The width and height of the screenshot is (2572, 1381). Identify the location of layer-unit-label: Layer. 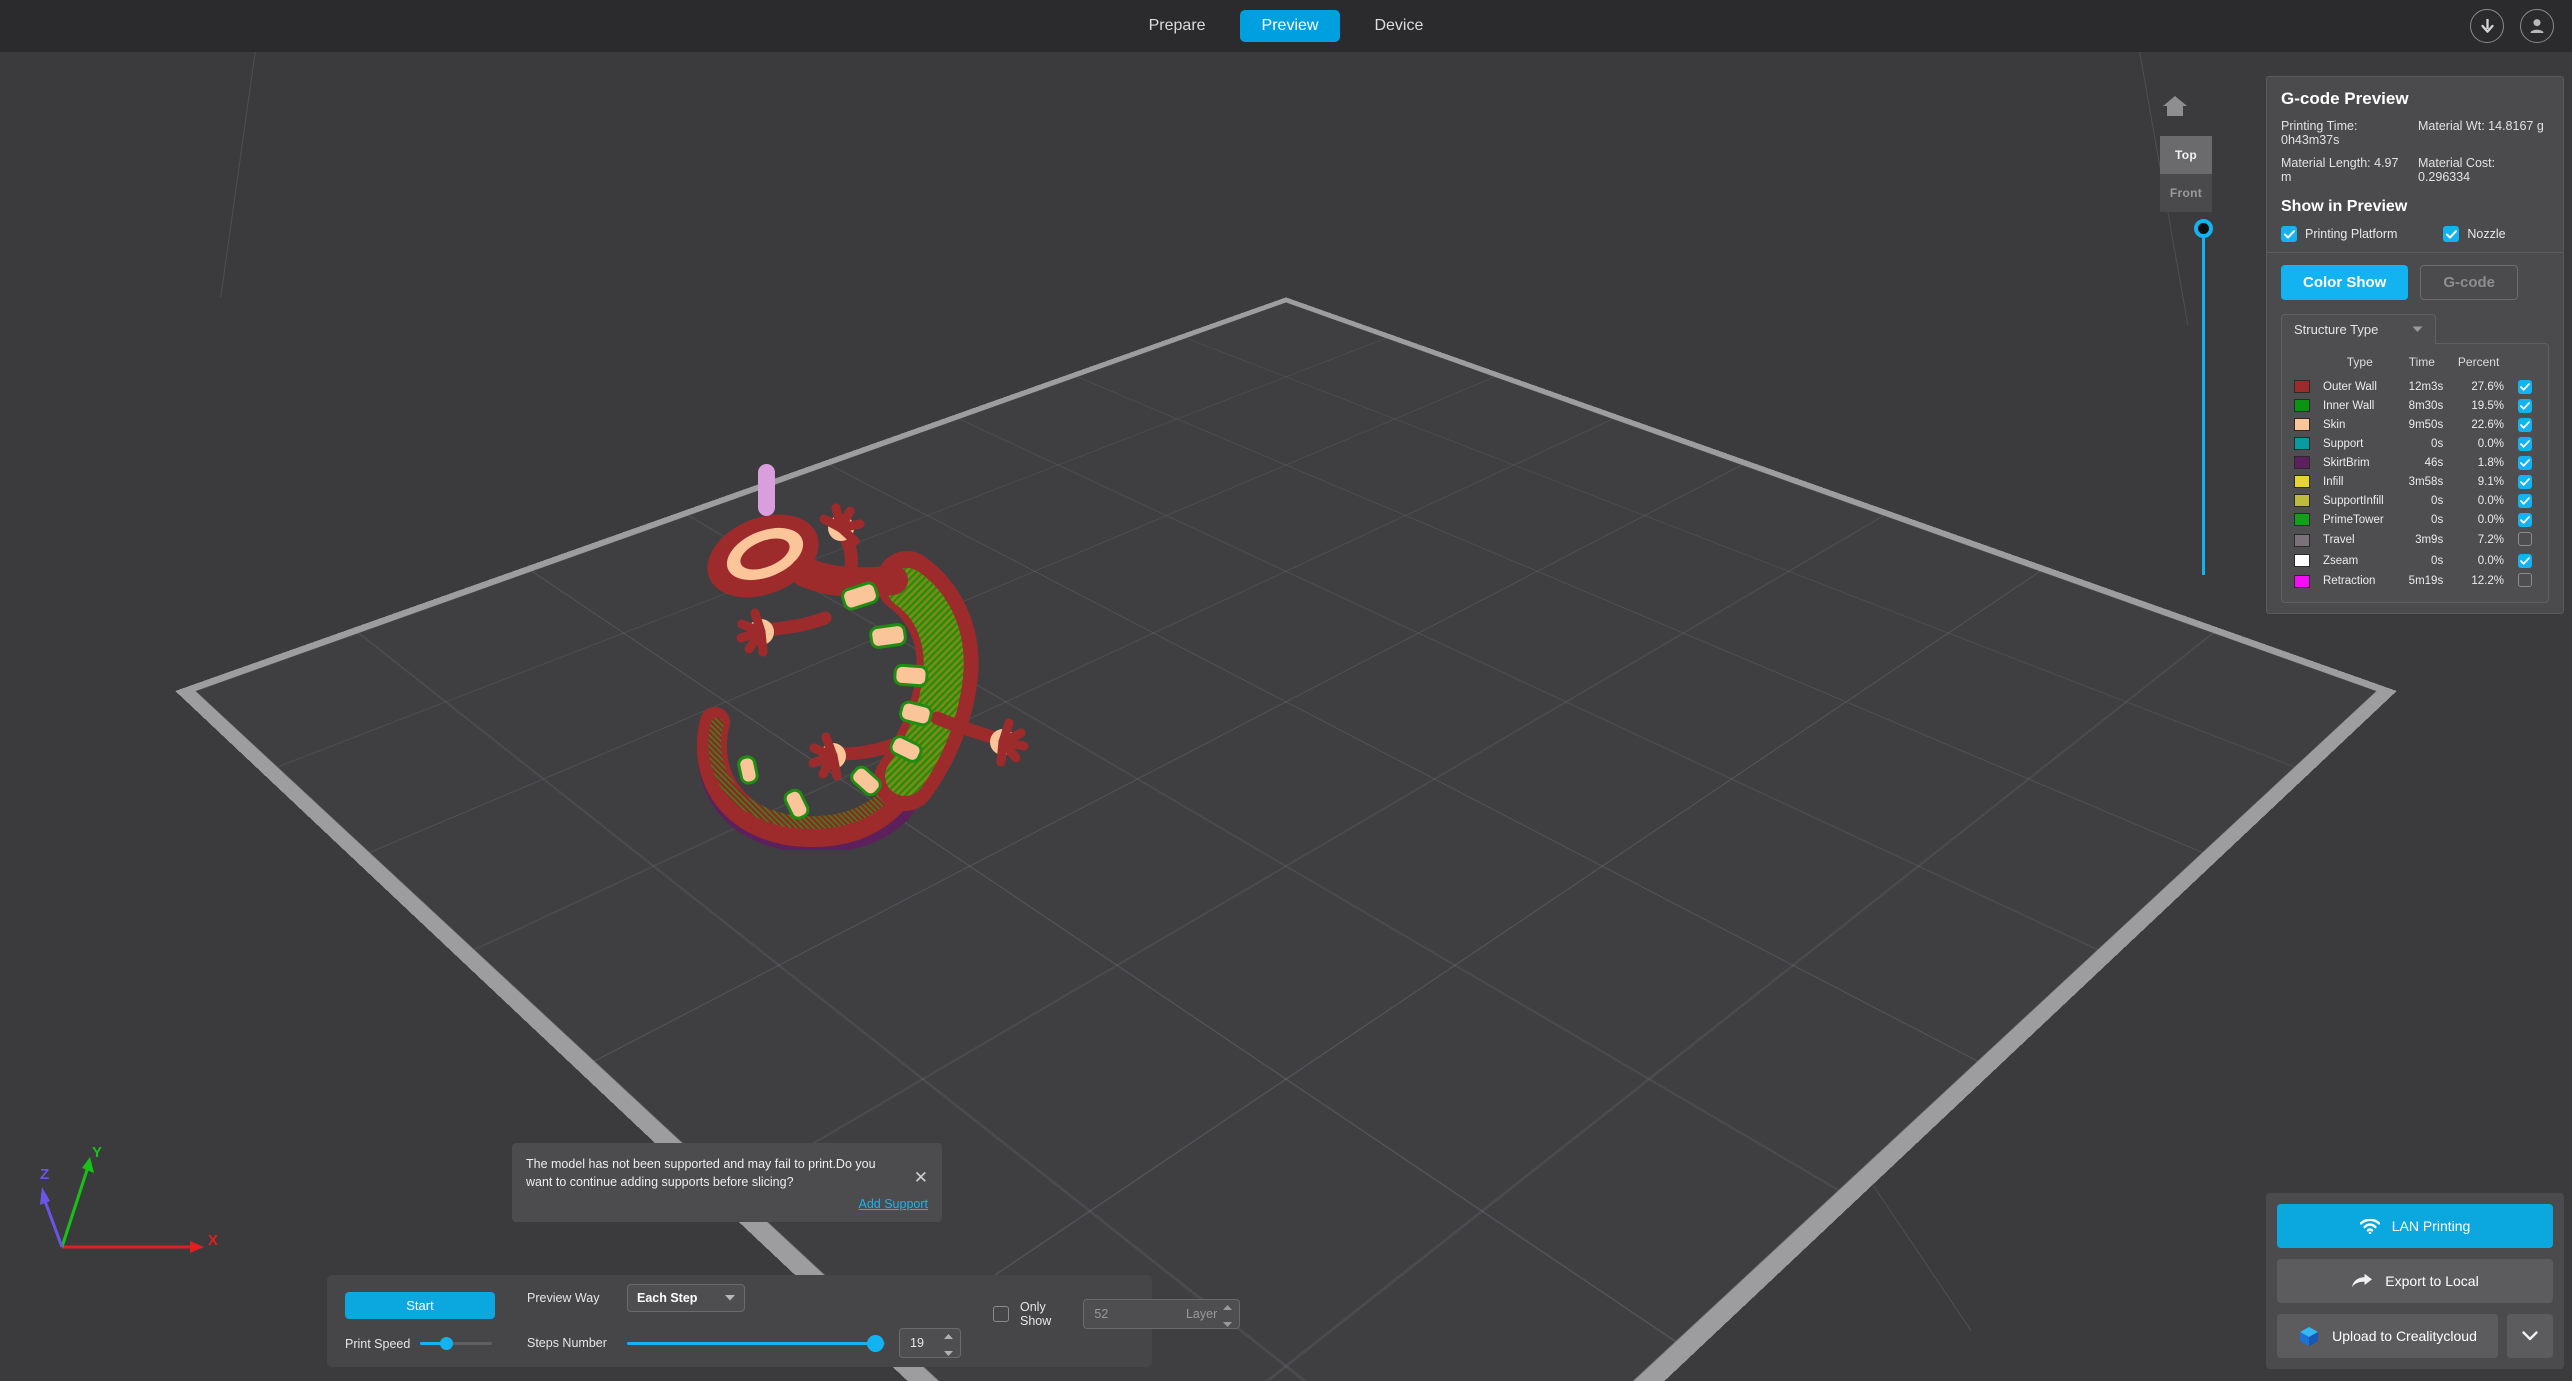
(1201, 1314).